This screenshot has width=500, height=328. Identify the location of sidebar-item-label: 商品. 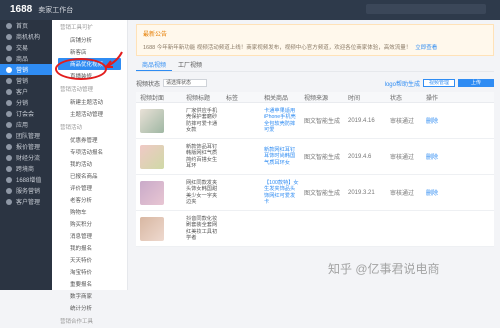
(22, 60).